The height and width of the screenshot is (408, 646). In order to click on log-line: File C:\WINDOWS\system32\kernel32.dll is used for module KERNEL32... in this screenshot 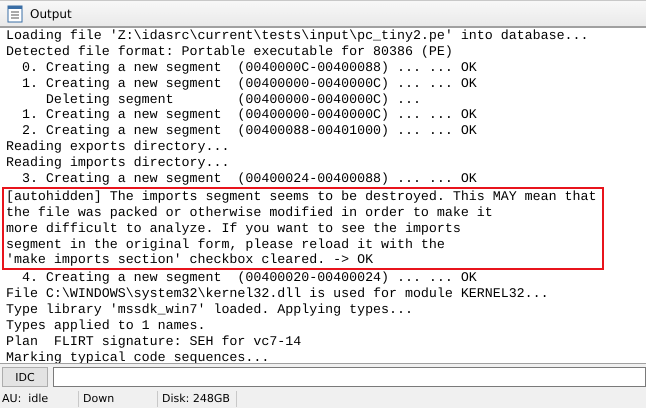, I will do `click(278, 294)`.